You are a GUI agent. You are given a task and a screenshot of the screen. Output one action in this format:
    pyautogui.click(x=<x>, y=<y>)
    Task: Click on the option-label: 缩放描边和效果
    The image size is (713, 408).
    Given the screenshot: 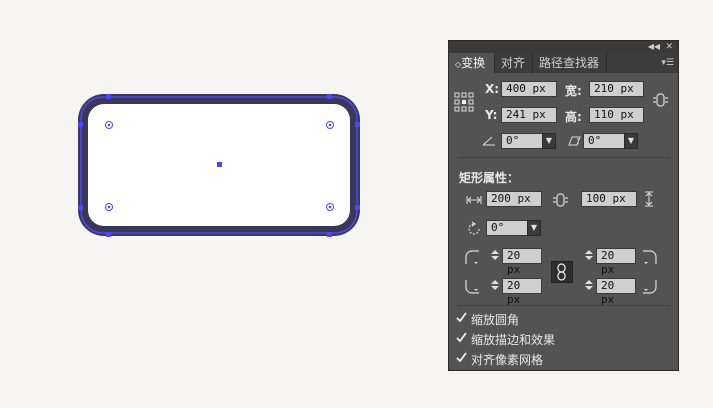 What is the action you would take?
    pyautogui.click(x=513, y=340)
    